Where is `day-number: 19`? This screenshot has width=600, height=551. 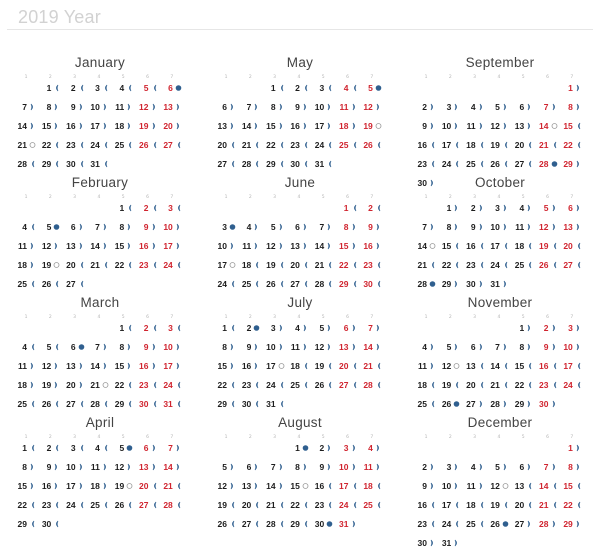 day-number: 19 is located at coordinates (368, 126).